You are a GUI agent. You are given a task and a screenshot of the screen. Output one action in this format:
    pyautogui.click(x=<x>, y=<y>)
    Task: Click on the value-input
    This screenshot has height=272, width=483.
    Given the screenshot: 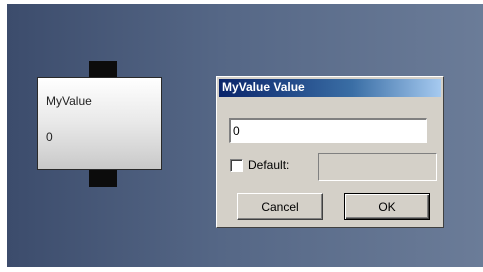 What is the action you would take?
    pyautogui.click(x=328, y=130)
    